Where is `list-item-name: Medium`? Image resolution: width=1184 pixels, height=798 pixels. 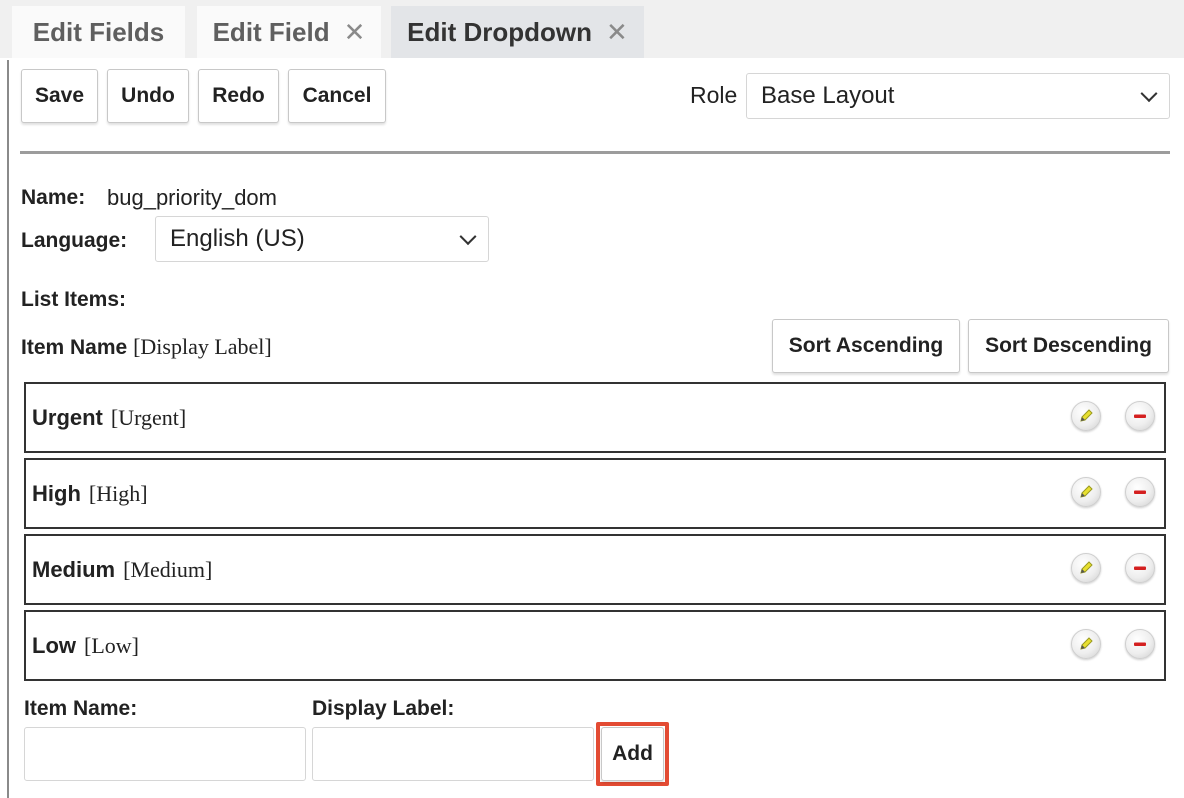 list-item-name: Medium is located at coordinates (74, 569).